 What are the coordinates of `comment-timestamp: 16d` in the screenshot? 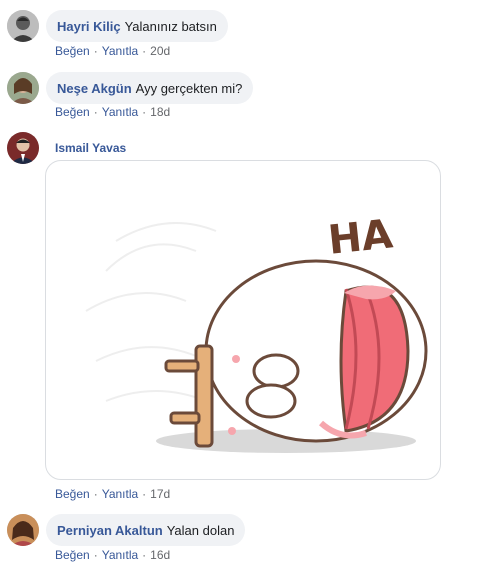 It's located at (160, 555).